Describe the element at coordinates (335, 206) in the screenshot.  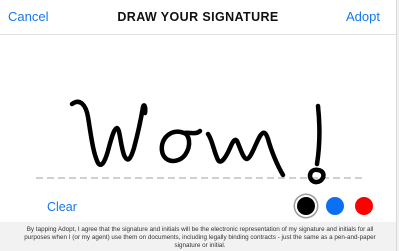
I see `ink-color-blue-swatch` at that location.